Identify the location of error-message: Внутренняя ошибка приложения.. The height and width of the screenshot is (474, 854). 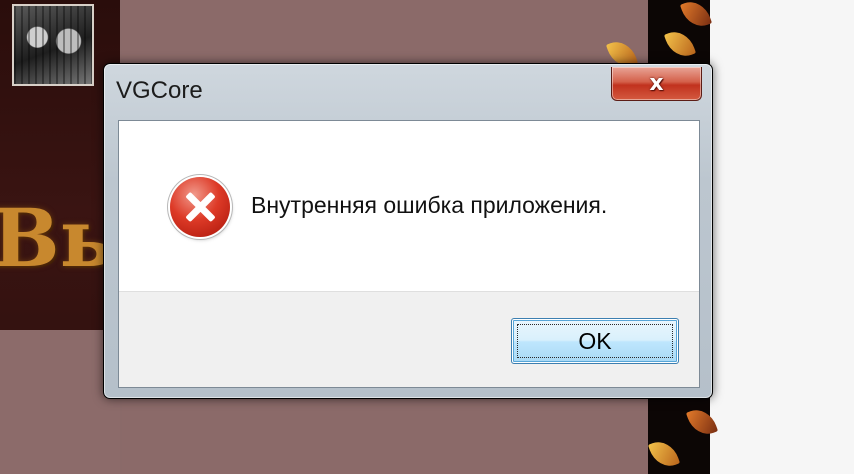
(429, 205).